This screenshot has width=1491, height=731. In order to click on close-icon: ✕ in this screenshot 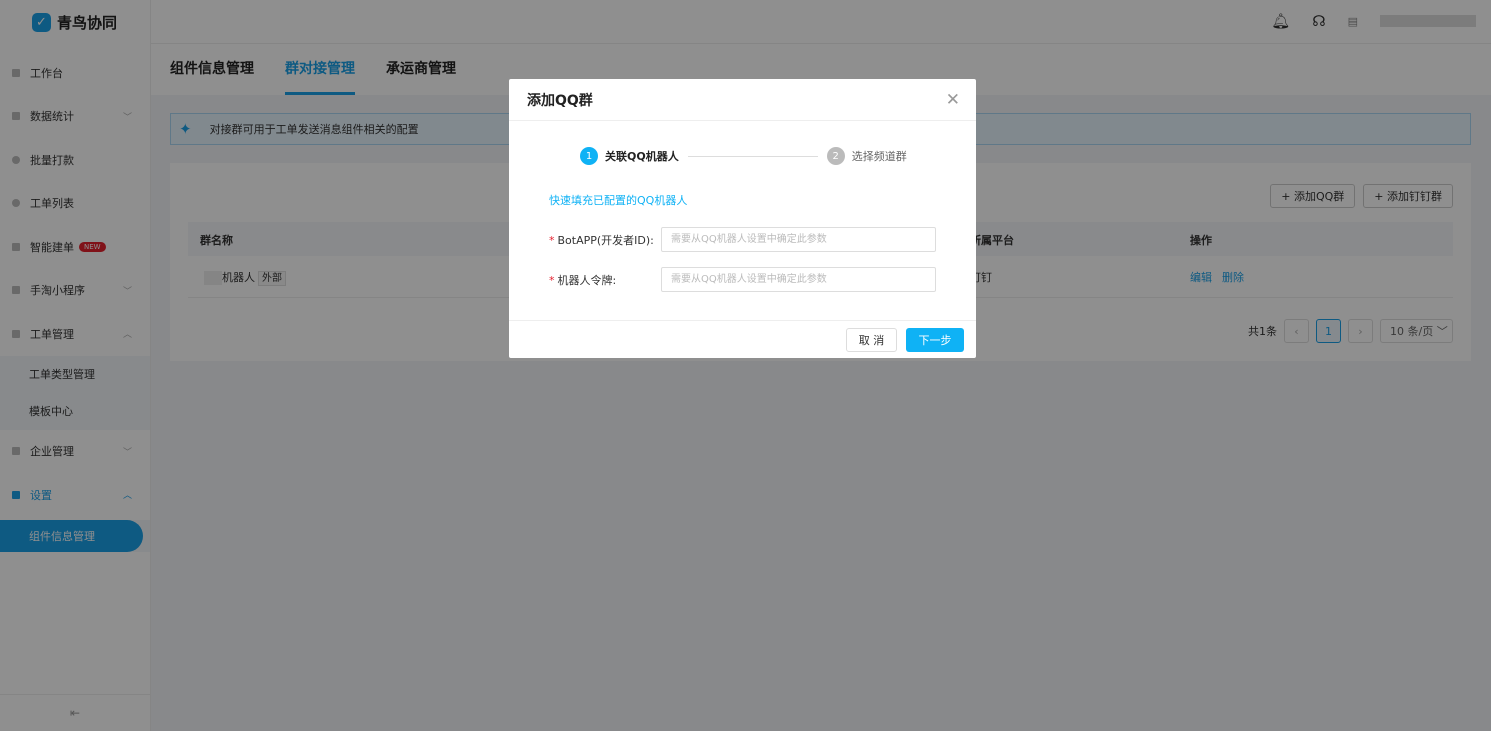, I will do `click(953, 100)`.